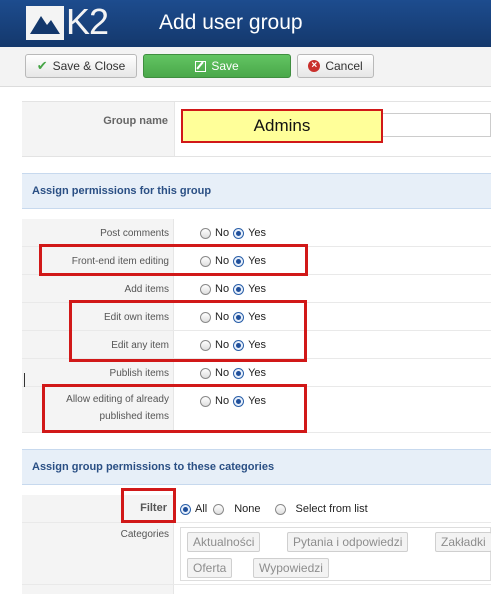  What do you see at coordinates (98, 372) in the screenshot?
I see `perm-label-cell: Publish items` at bounding box center [98, 372].